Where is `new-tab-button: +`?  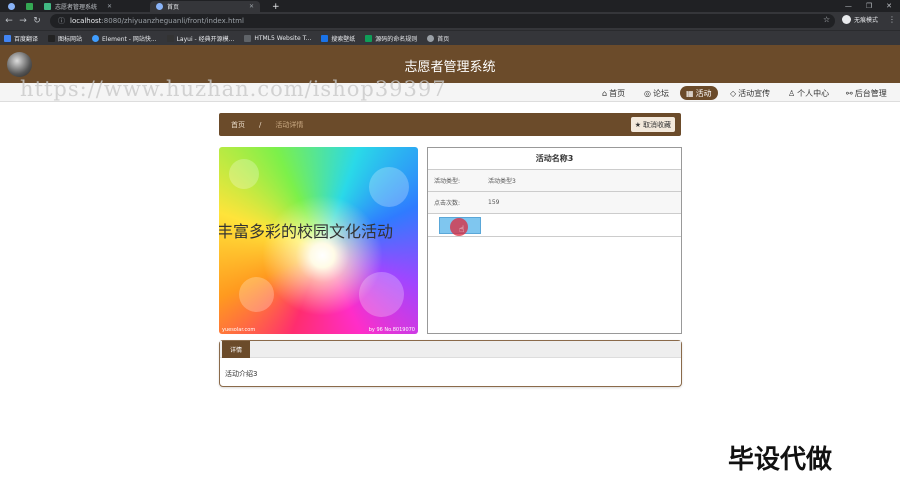 new-tab-button: + is located at coordinates (276, 6).